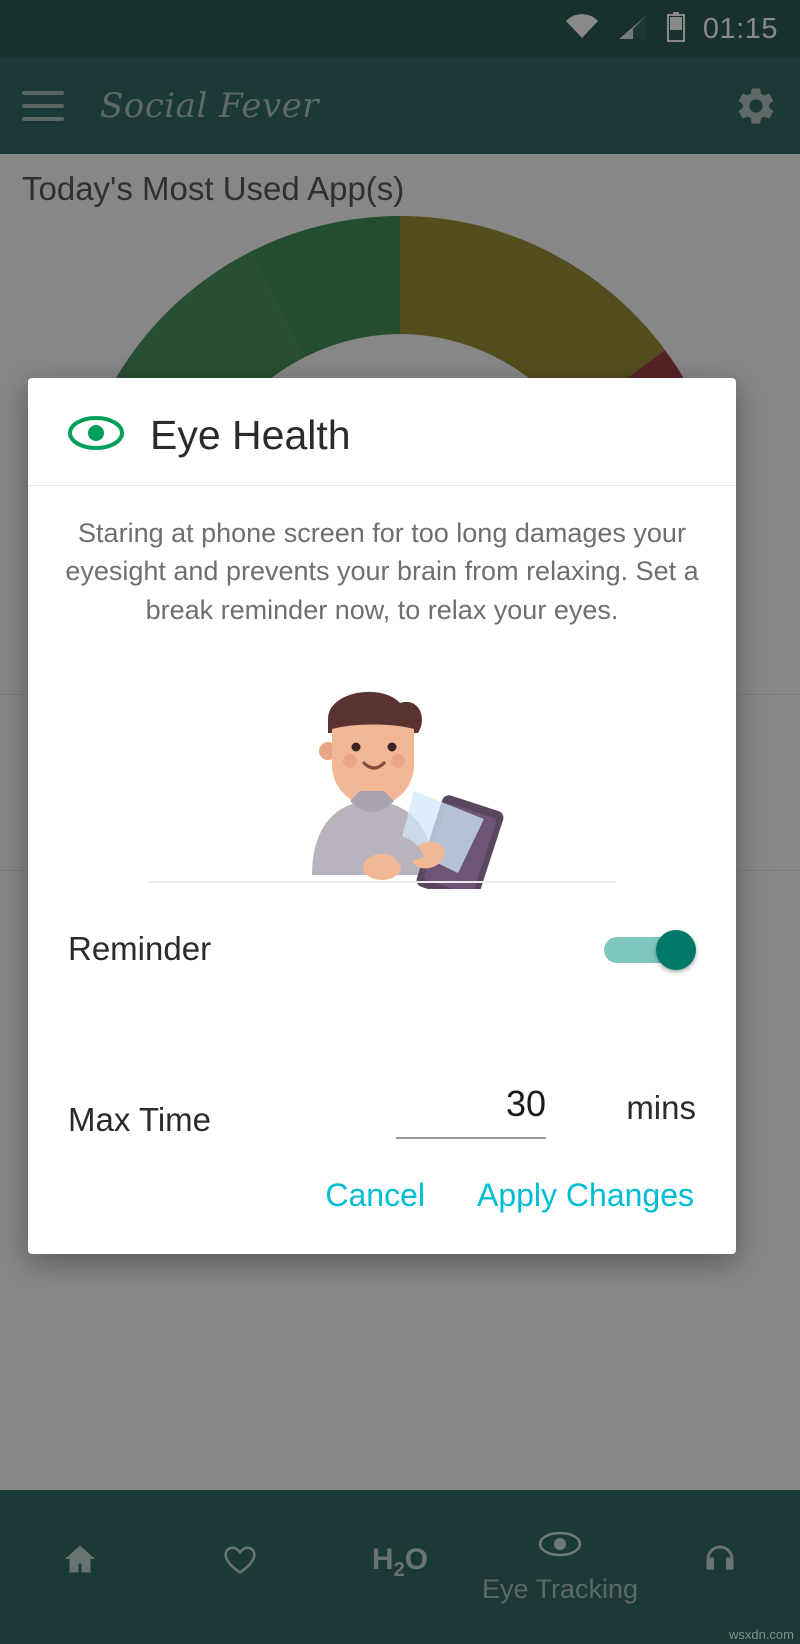  Describe the element at coordinates (140, 1119) in the screenshot. I see `max-time-label: Max Time` at that location.